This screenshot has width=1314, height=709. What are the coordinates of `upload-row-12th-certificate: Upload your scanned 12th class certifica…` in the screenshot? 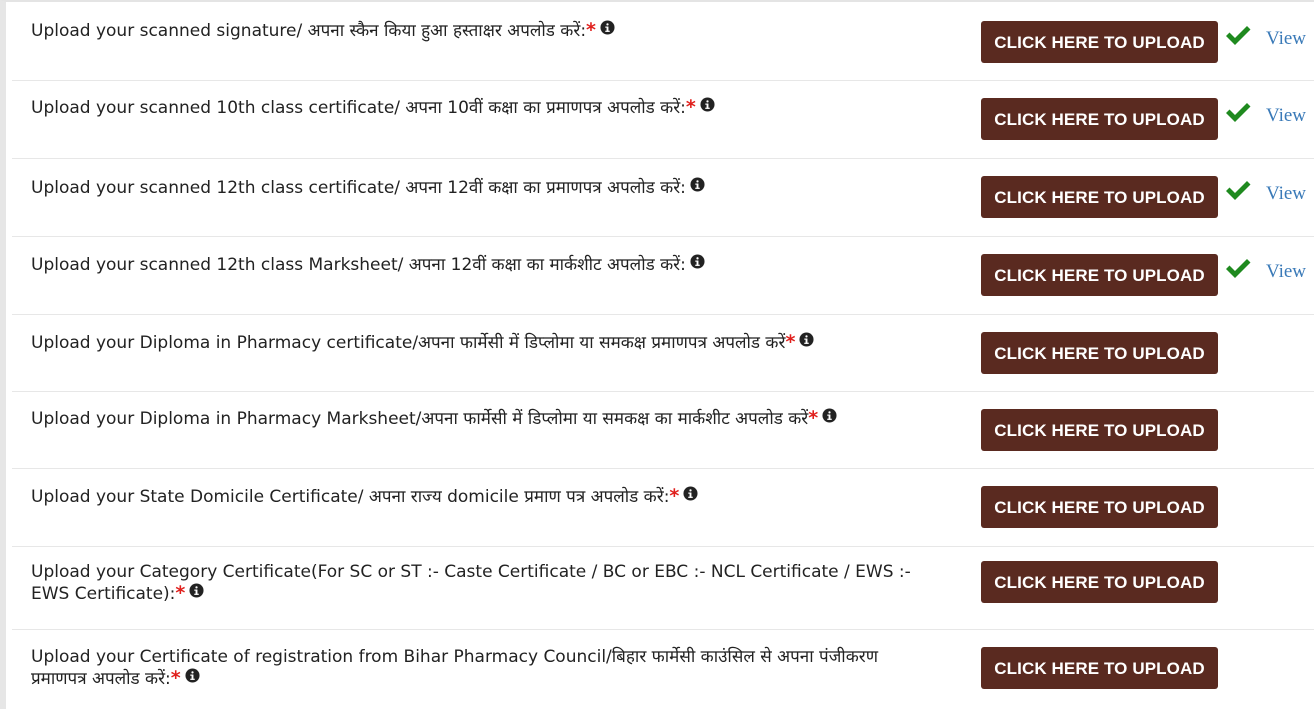 It's located at (663, 198).